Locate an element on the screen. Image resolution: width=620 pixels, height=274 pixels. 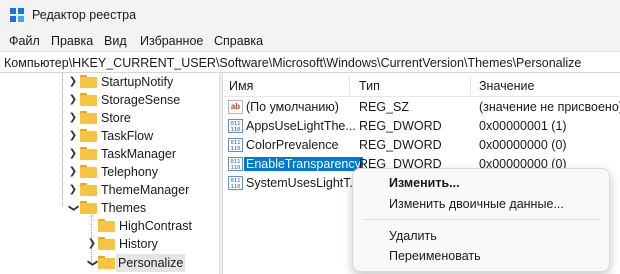
tree-item-label: Themes is located at coordinates (124, 208).